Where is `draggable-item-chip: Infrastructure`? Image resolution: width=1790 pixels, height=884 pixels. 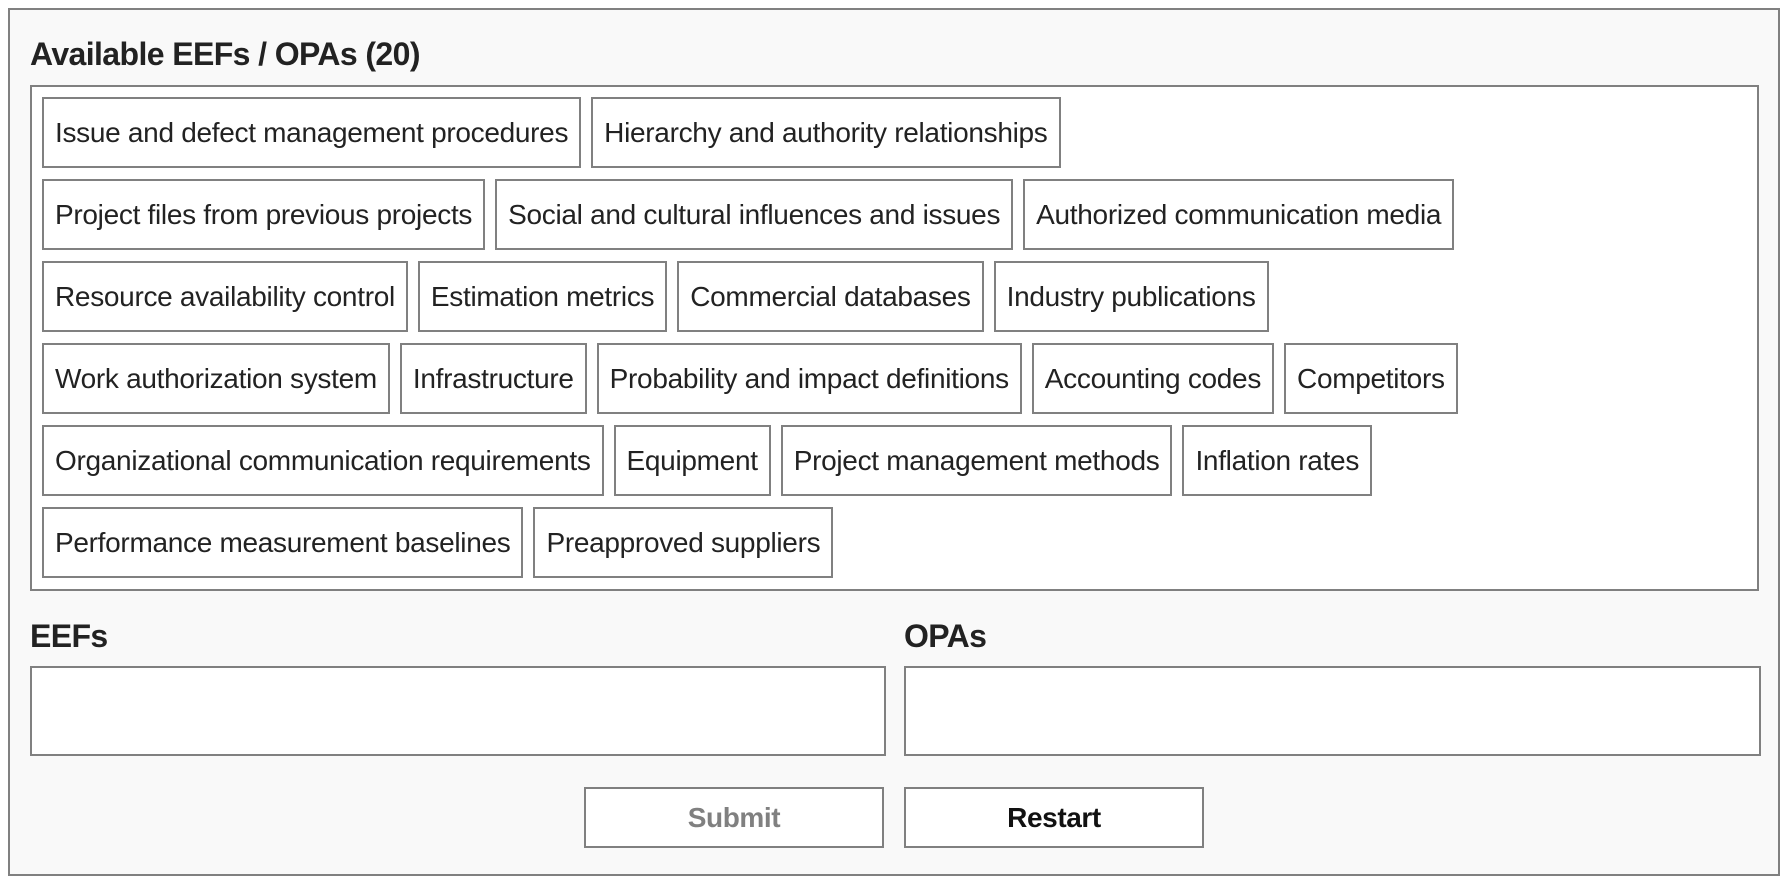
draggable-item-chip: Infrastructure is located at coordinates (493, 378).